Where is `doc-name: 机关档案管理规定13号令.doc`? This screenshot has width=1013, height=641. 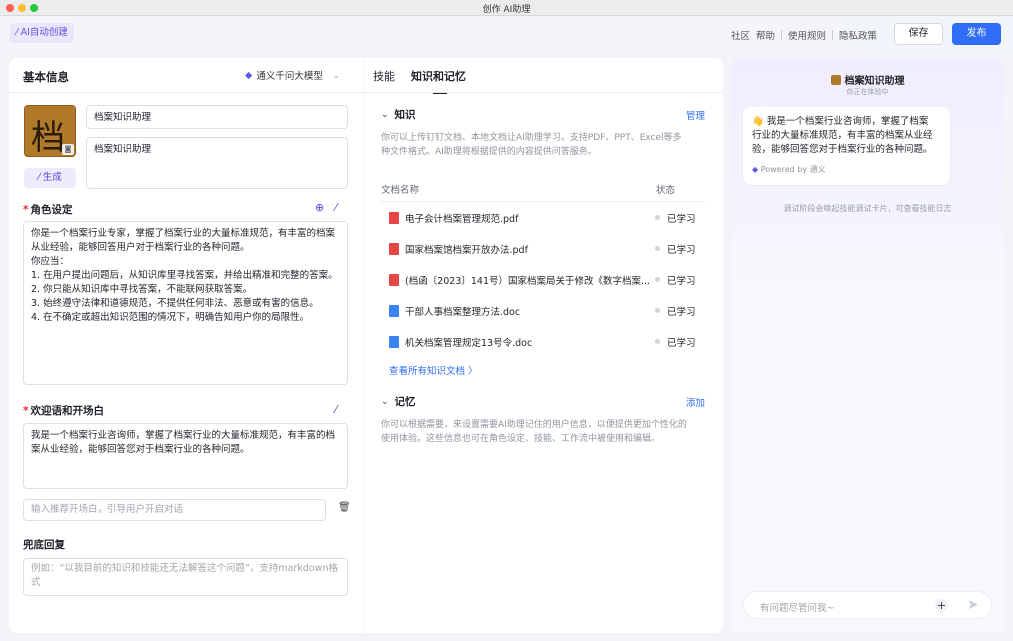
doc-name: 机关档案管理规定13号令.doc is located at coordinates (469, 343).